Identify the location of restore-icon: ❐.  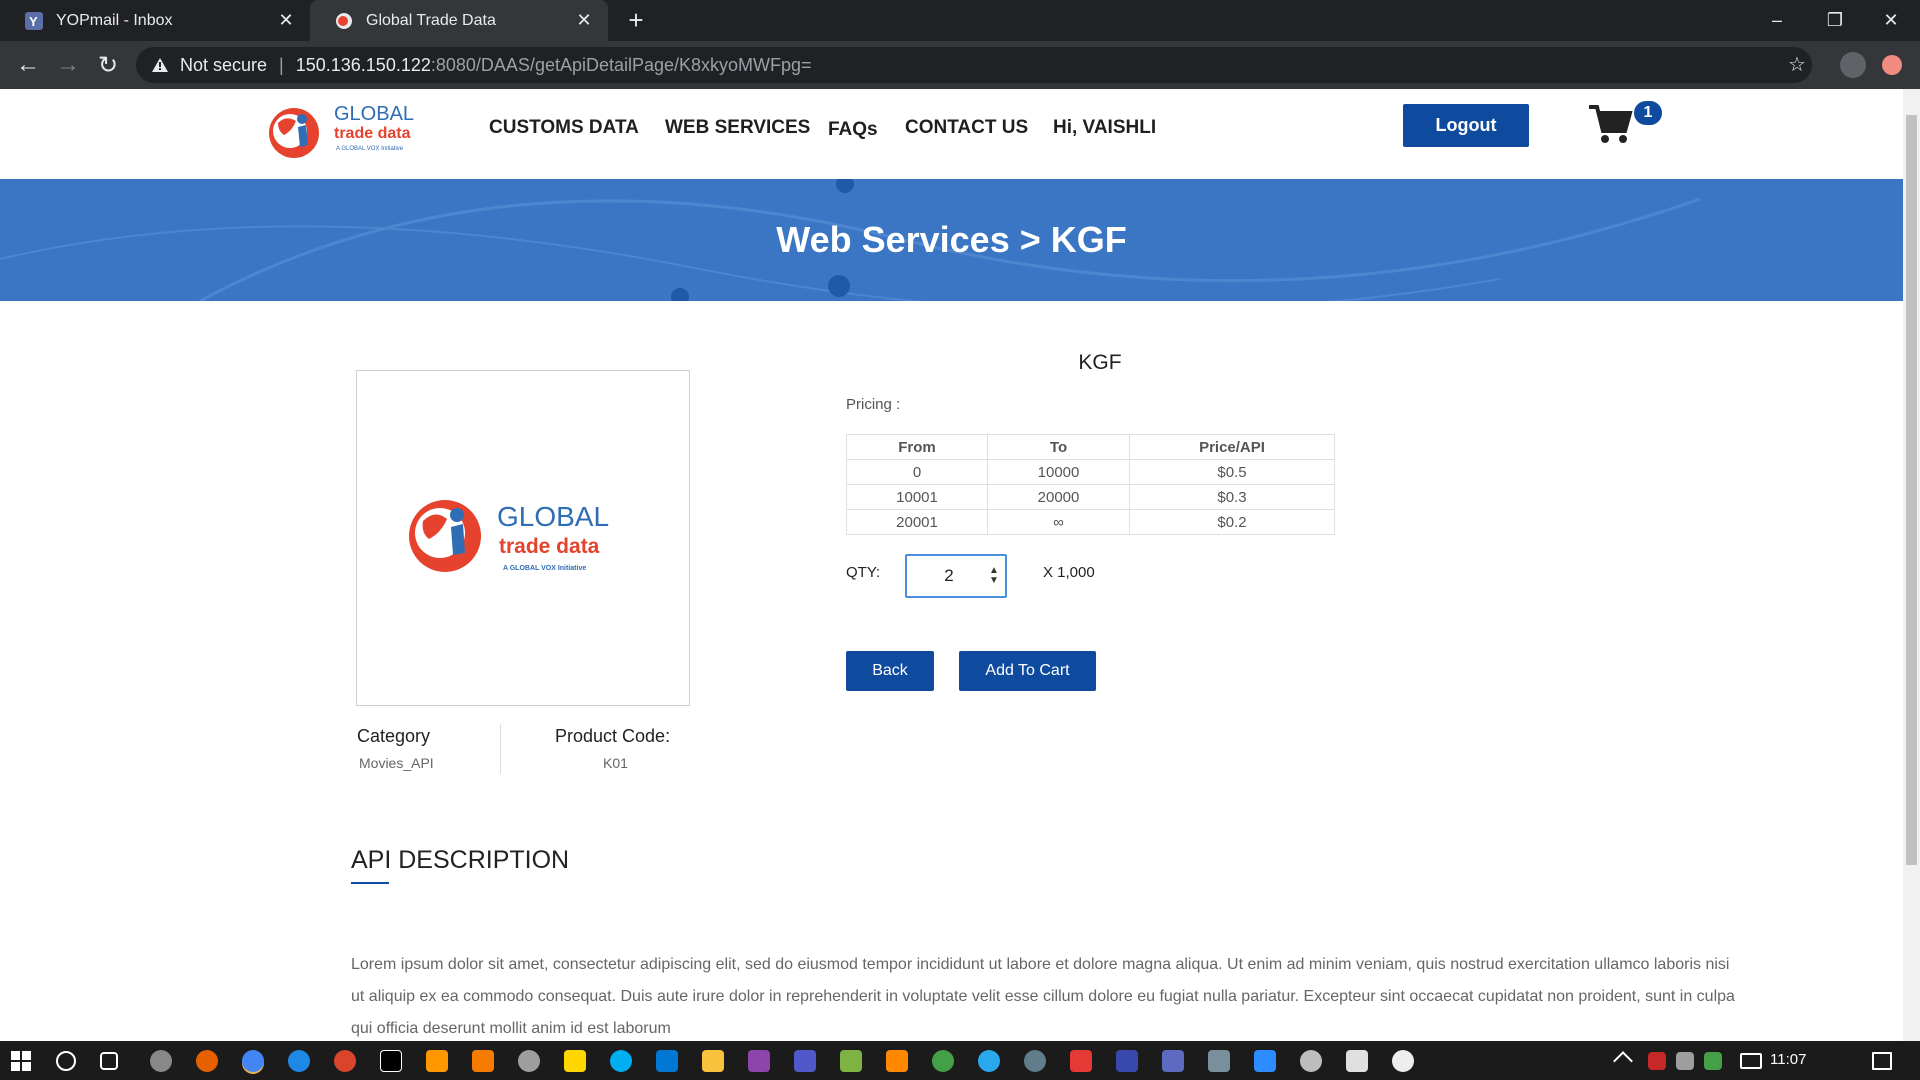
(1835, 20).